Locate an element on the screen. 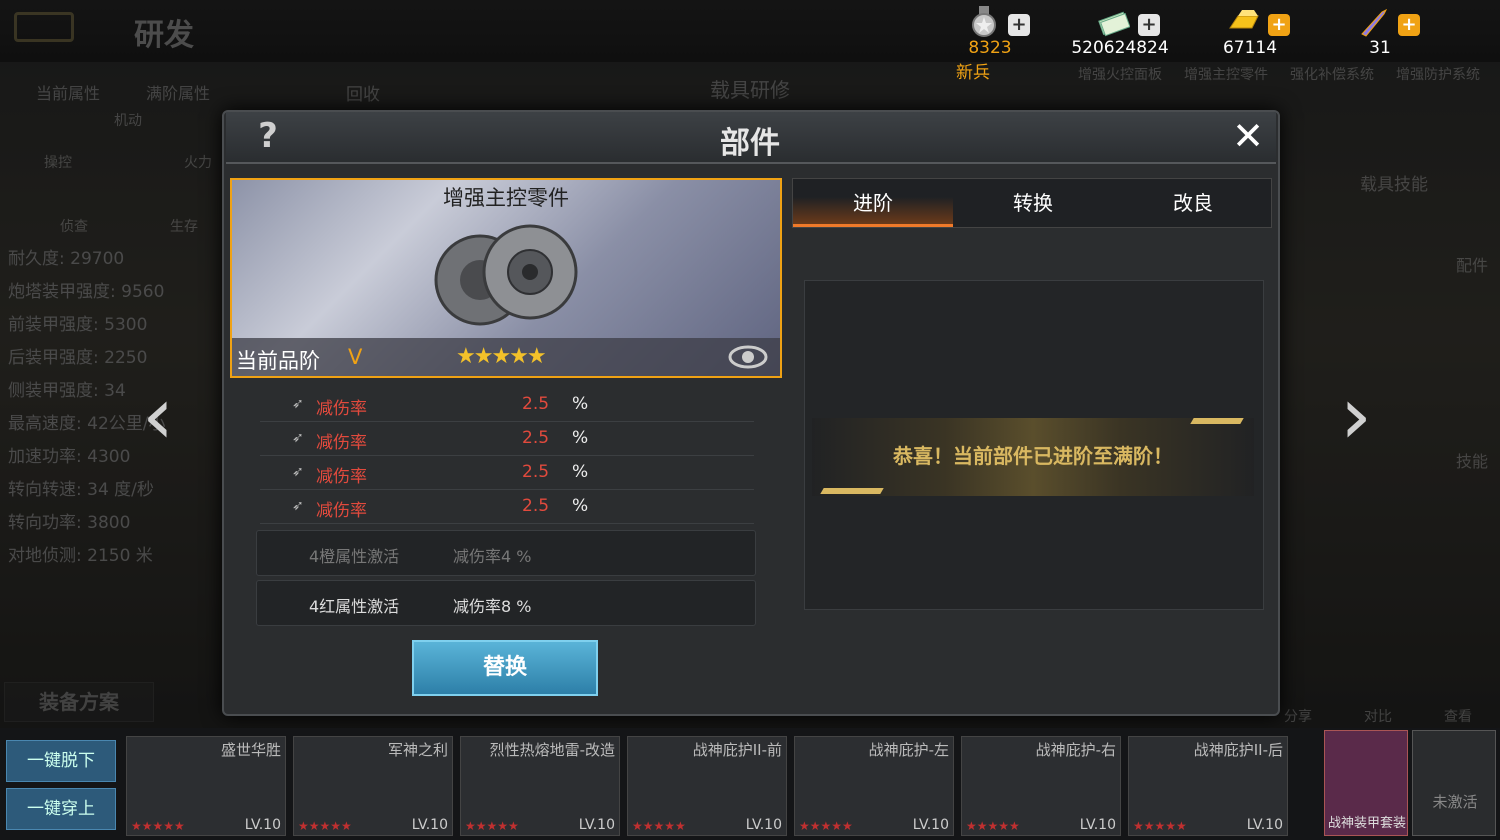  set-bonus-effect: 减伤率4 % is located at coordinates (492, 556).